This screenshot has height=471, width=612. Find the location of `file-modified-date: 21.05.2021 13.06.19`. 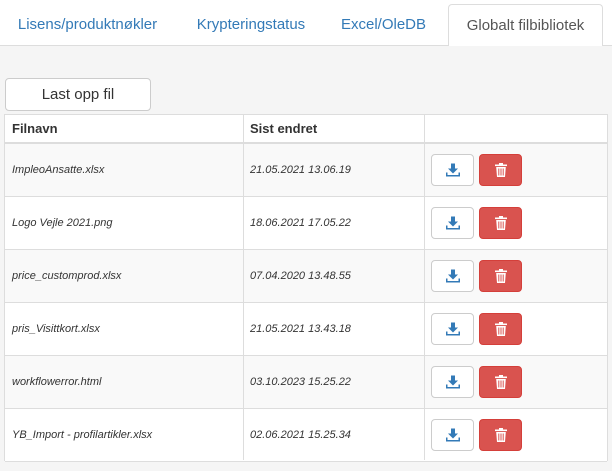

file-modified-date: 21.05.2021 13.06.19 is located at coordinates (300, 170).